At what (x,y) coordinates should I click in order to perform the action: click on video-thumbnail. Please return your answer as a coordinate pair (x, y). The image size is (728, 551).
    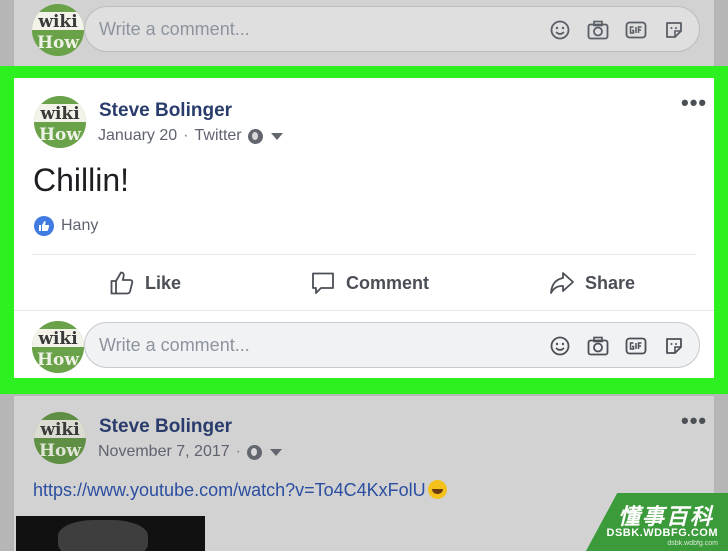
    Looking at the image, I should click on (110, 533).